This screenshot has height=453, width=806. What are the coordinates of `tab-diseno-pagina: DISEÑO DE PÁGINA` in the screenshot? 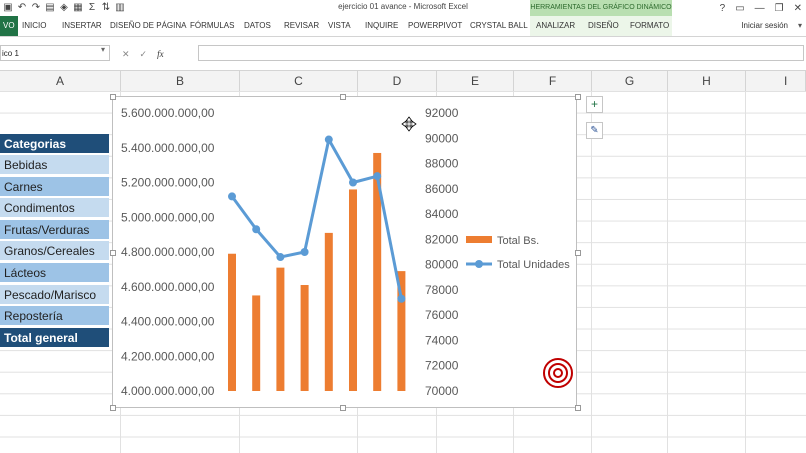 It's located at (148, 26).